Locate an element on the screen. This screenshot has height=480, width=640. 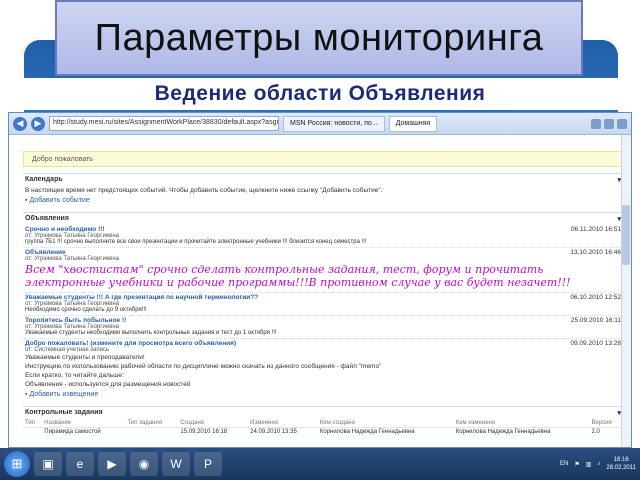
volume-icon: ♪ is located at coordinates (598, 464).